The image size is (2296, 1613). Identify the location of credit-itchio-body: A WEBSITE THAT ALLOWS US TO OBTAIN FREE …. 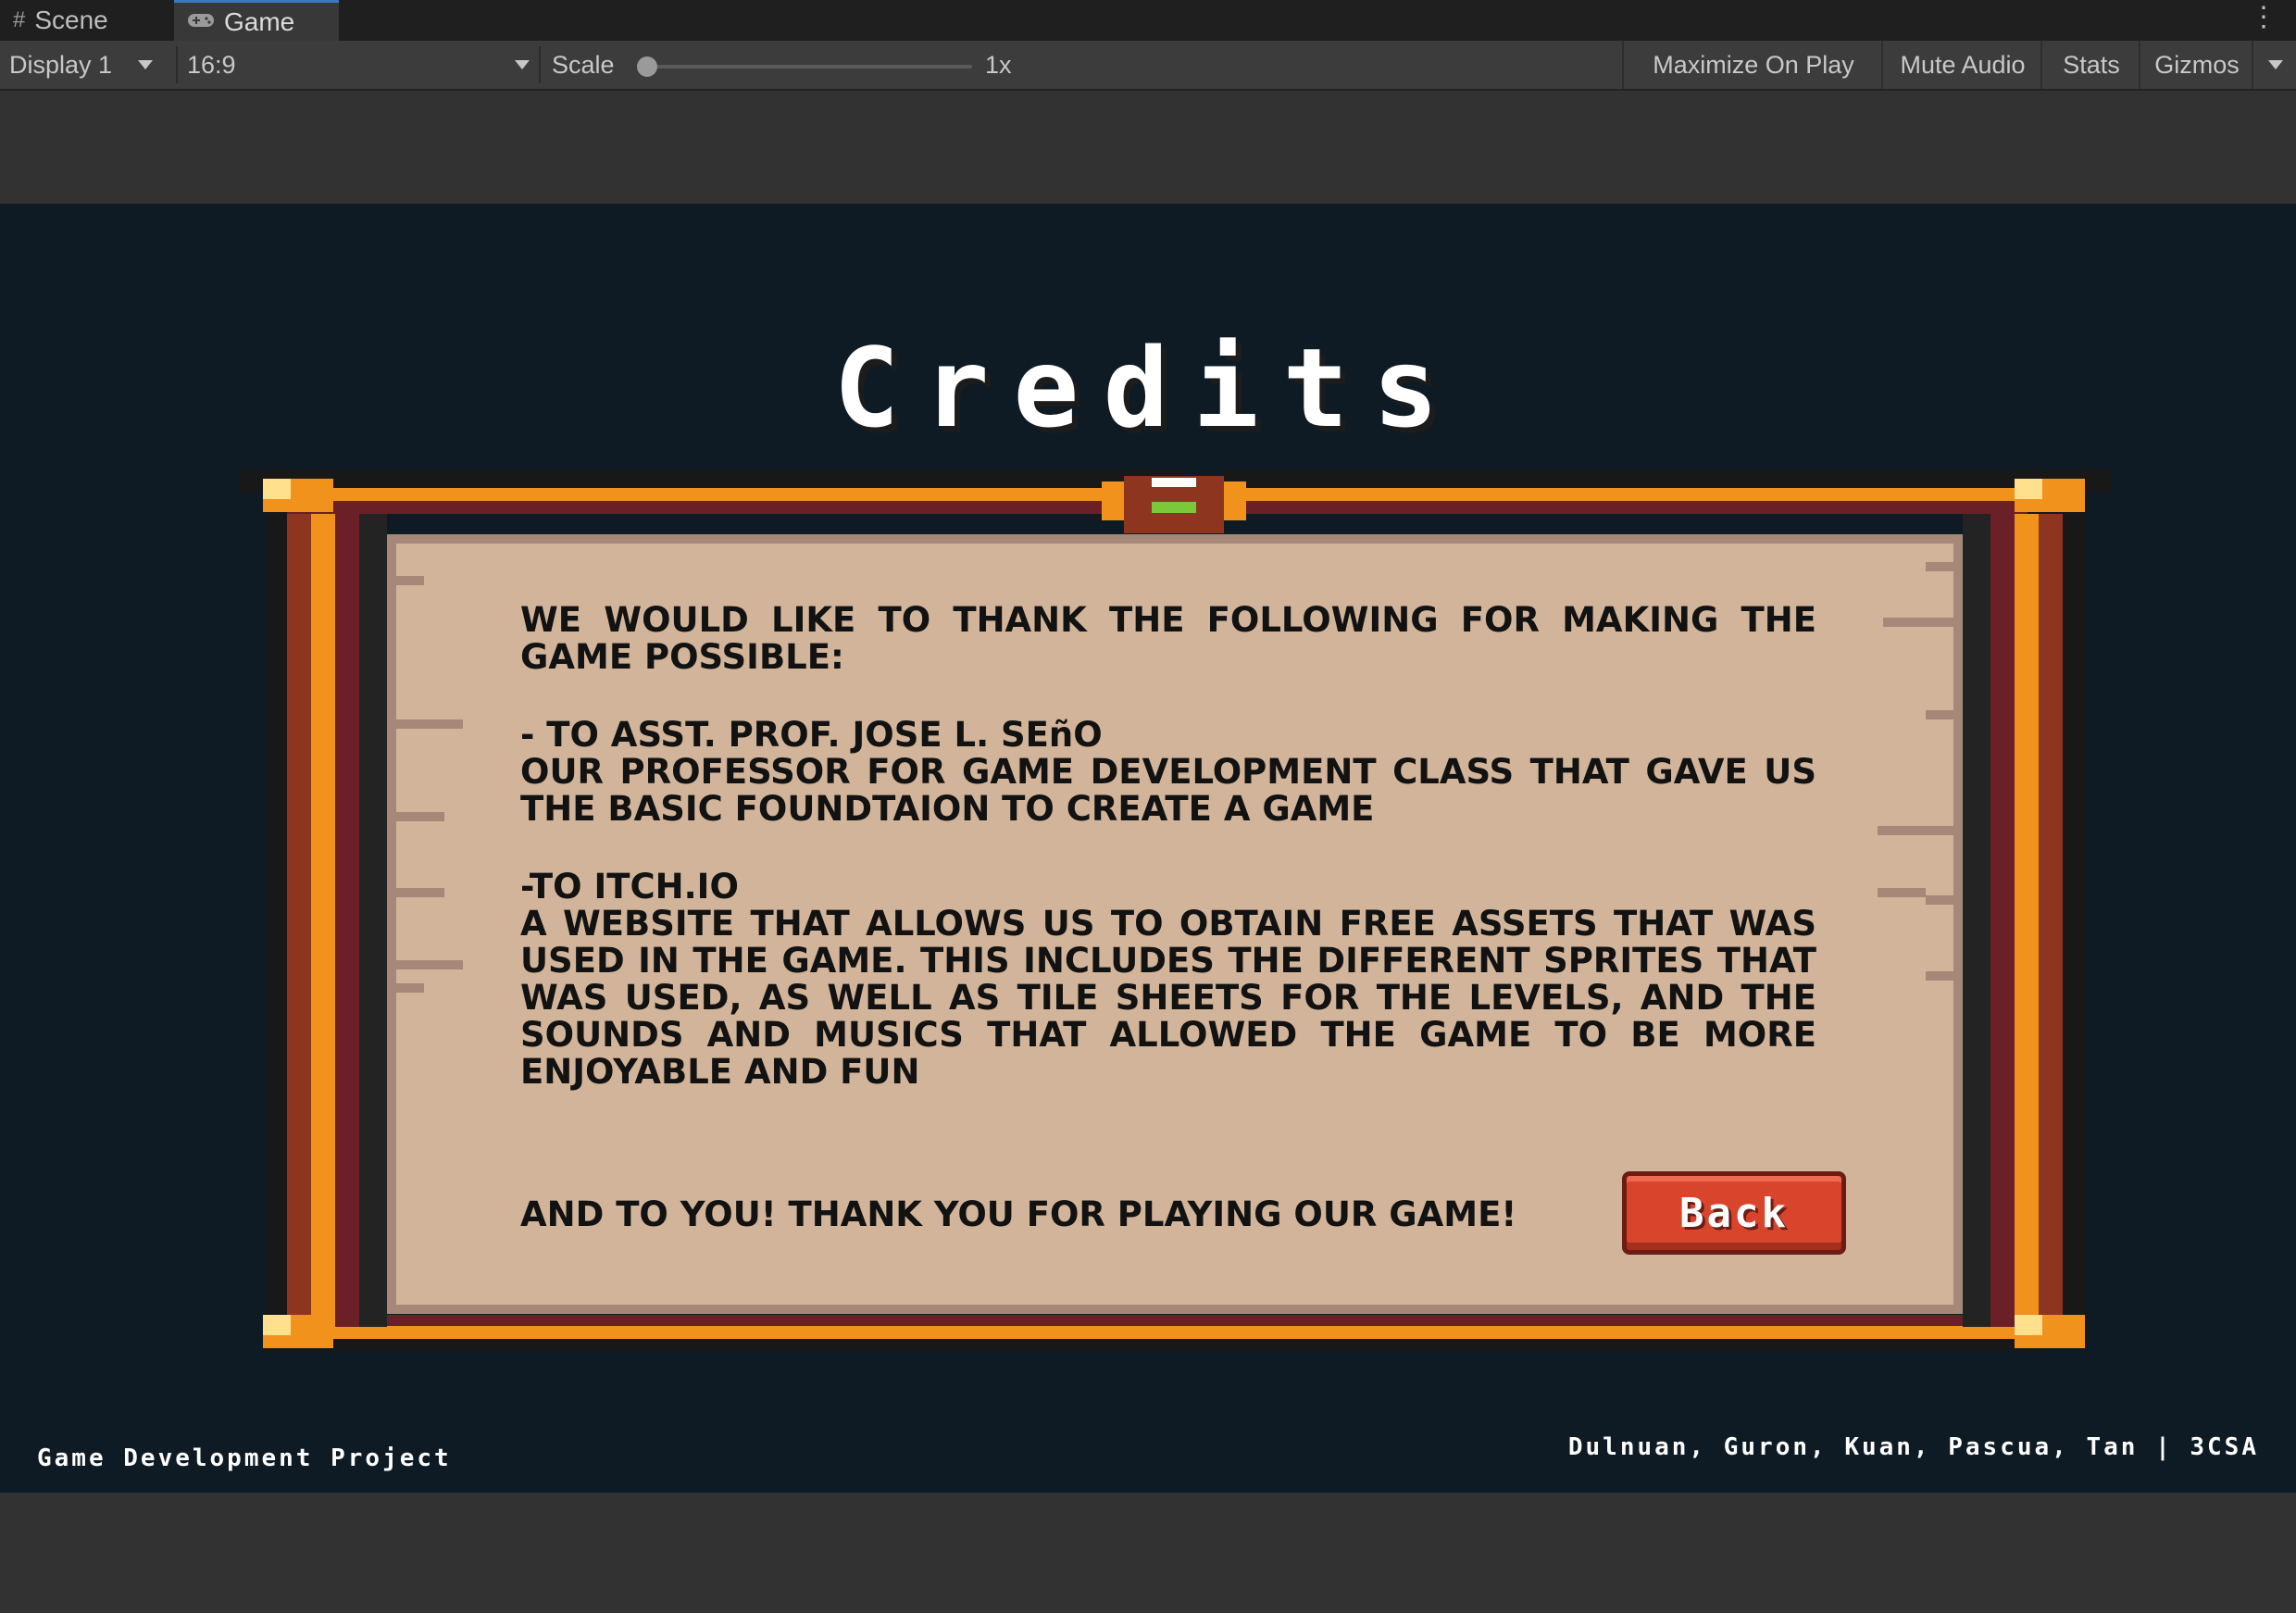
(1168, 998).